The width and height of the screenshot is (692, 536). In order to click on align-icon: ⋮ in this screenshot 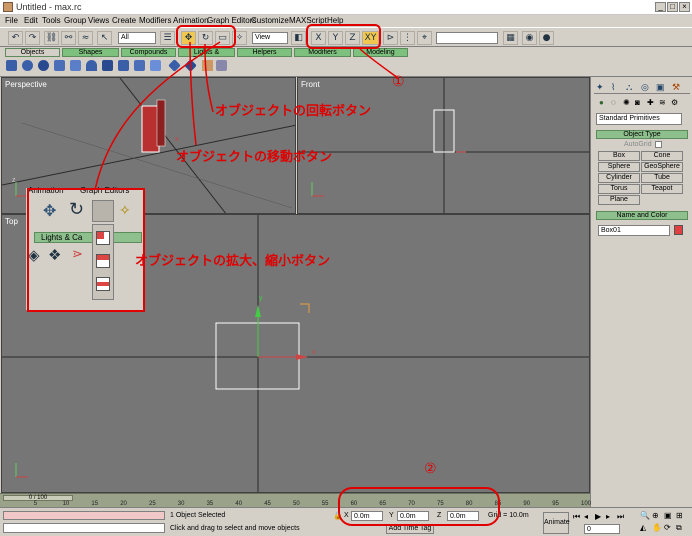, I will do `click(407, 38)`.